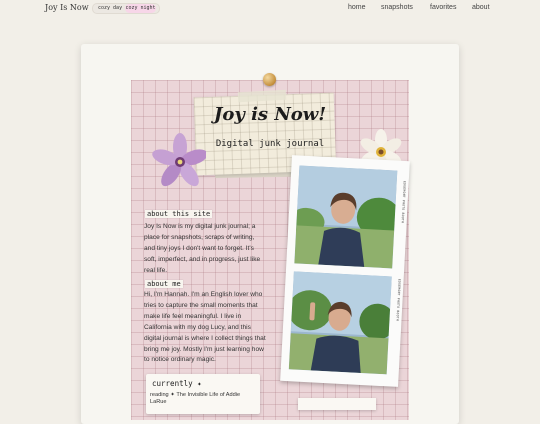 Image resolution: width=540 pixels, height=424 pixels. I want to click on note-card, so click(337, 404).